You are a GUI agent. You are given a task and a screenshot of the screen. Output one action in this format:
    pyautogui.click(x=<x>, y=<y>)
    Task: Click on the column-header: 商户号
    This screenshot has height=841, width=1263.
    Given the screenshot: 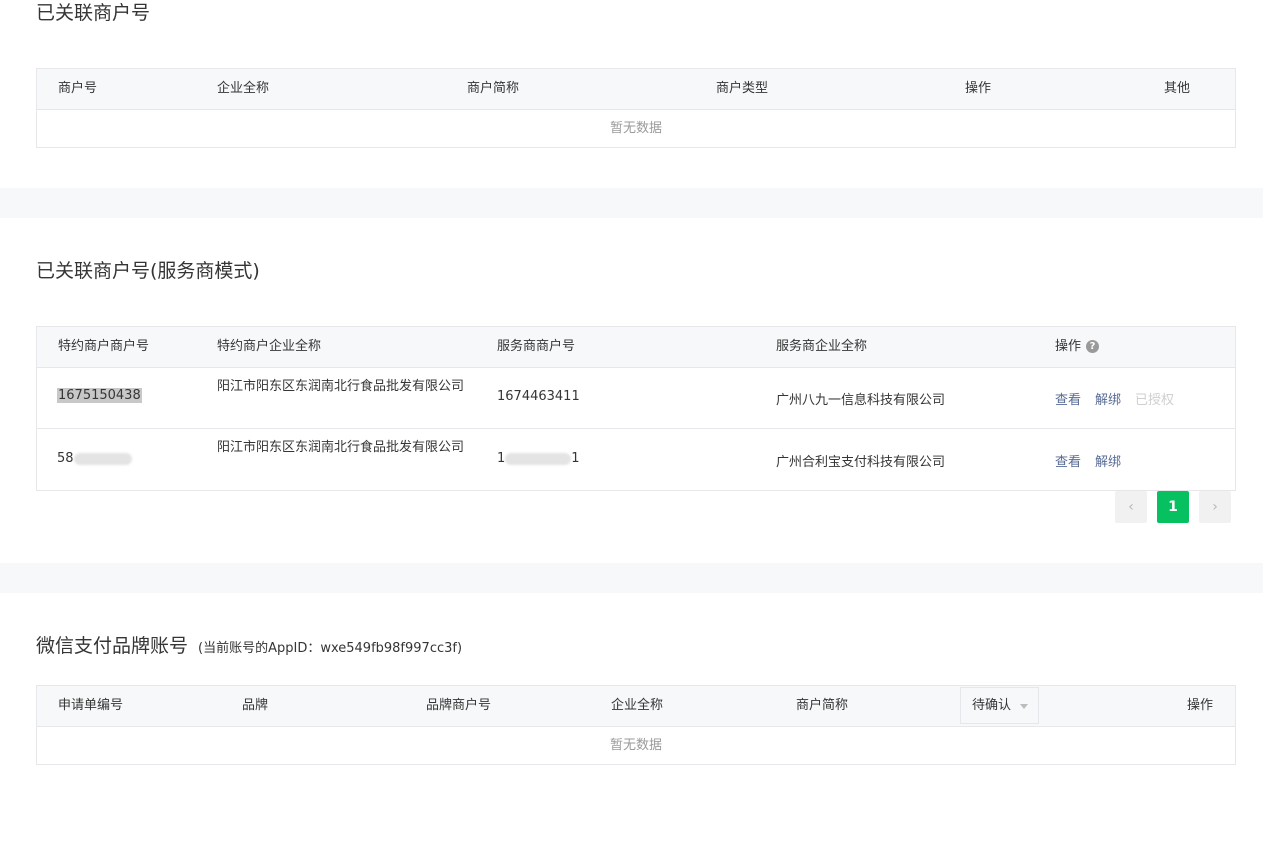 What is the action you would take?
    pyautogui.click(x=78, y=88)
    